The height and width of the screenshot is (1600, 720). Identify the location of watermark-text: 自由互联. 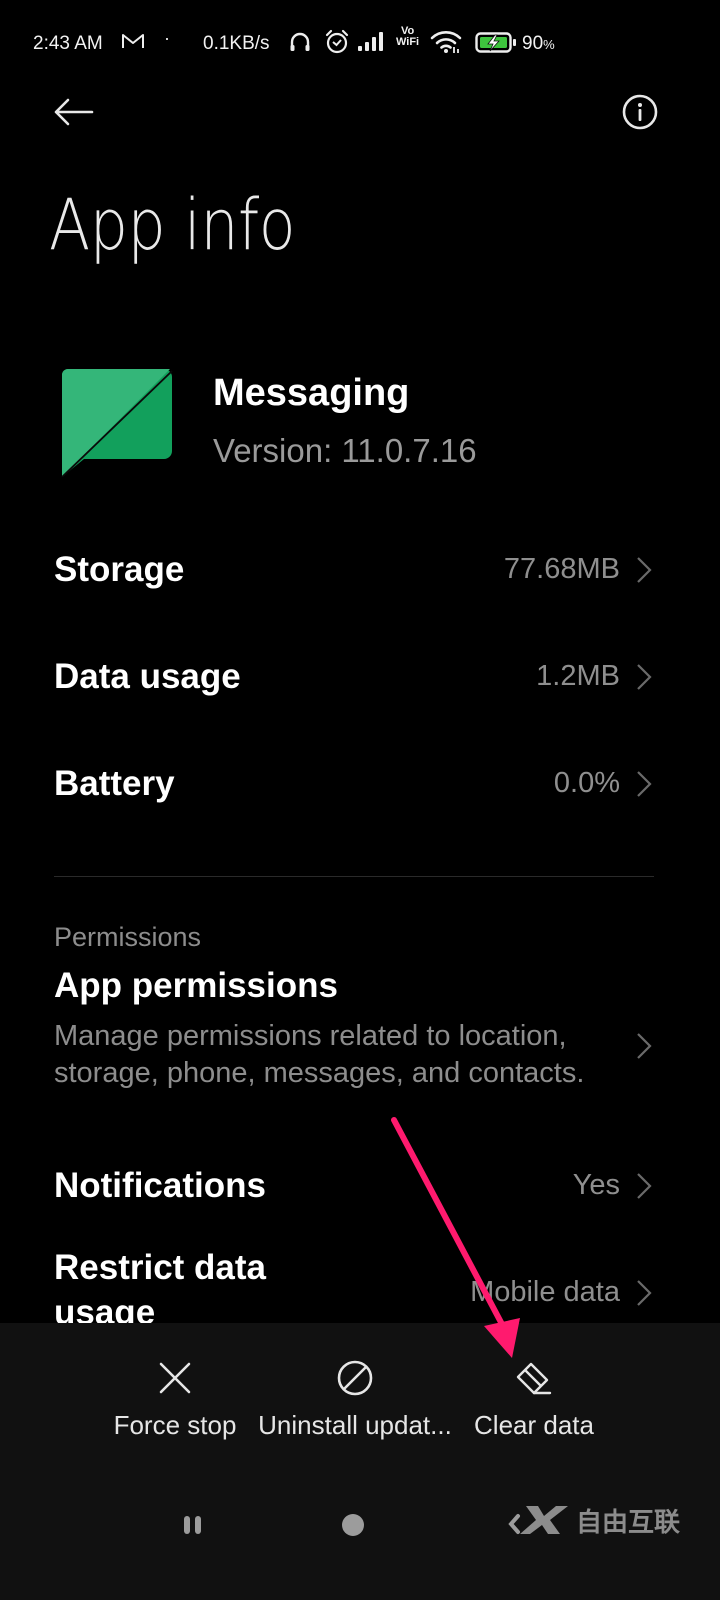
(628, 1521).